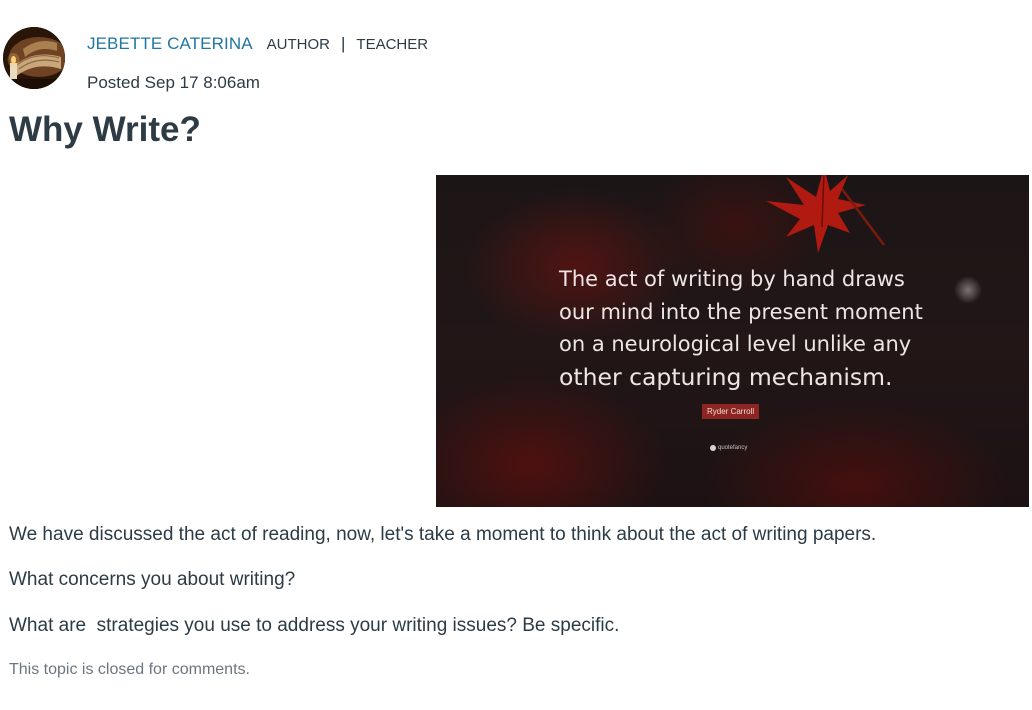 This screenshot has width=1032, height=710. Describe the element at coordinates (173, 82) in the screenshot. I see `posted-date: Posted Sep 17 8:06am` at that location.